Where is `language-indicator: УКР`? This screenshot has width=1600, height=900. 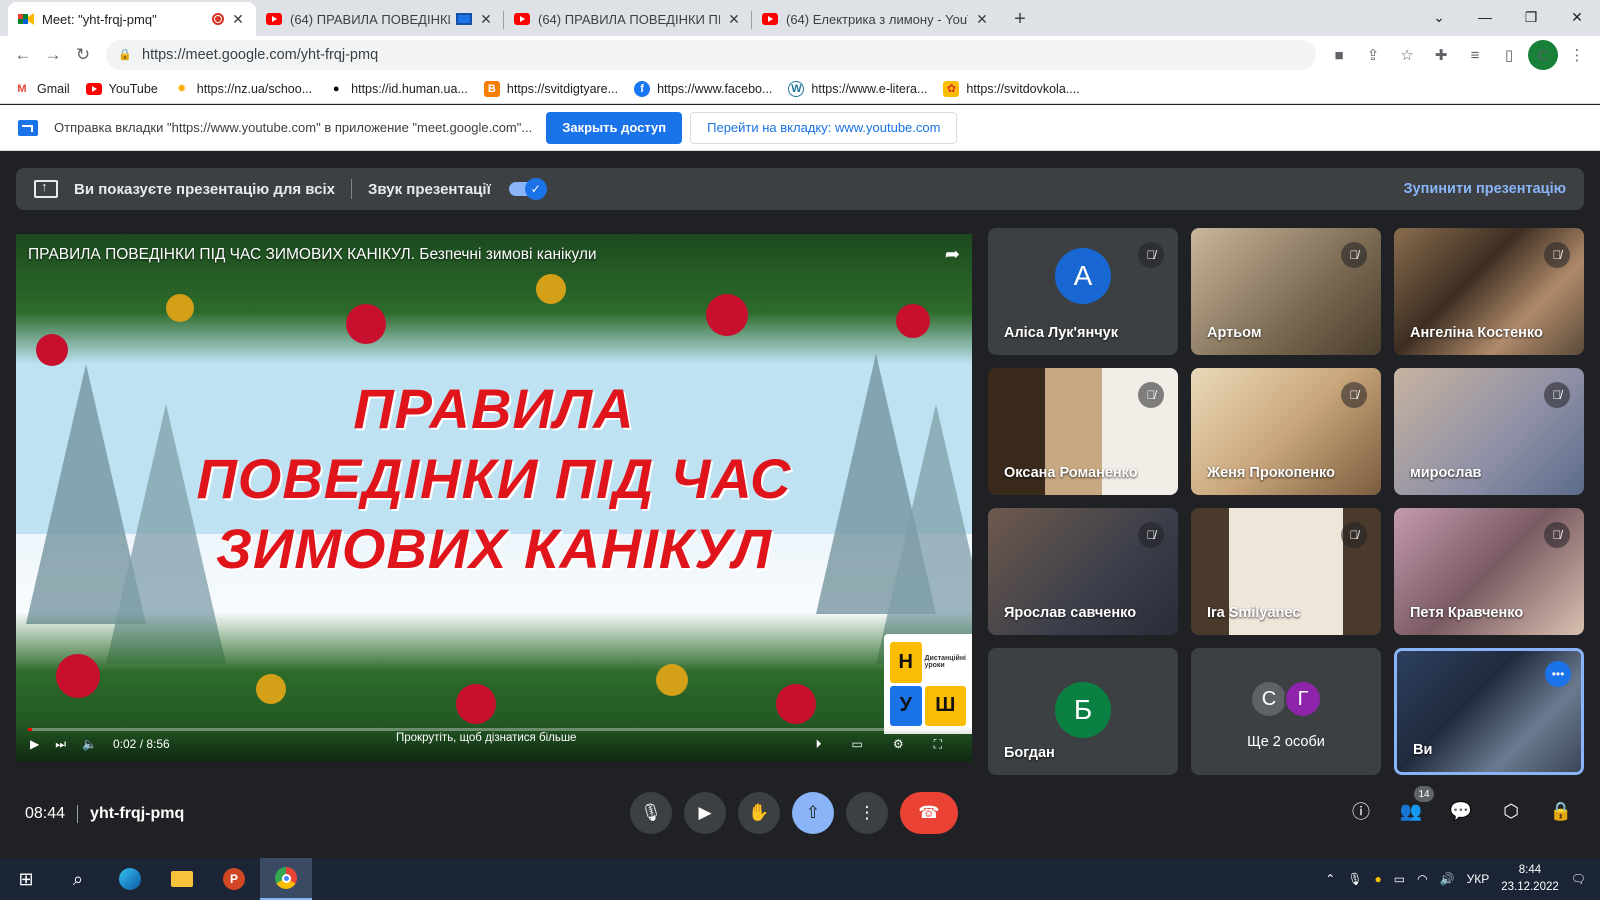 language-indicator: УКР is located at coordinates (1478, 879).